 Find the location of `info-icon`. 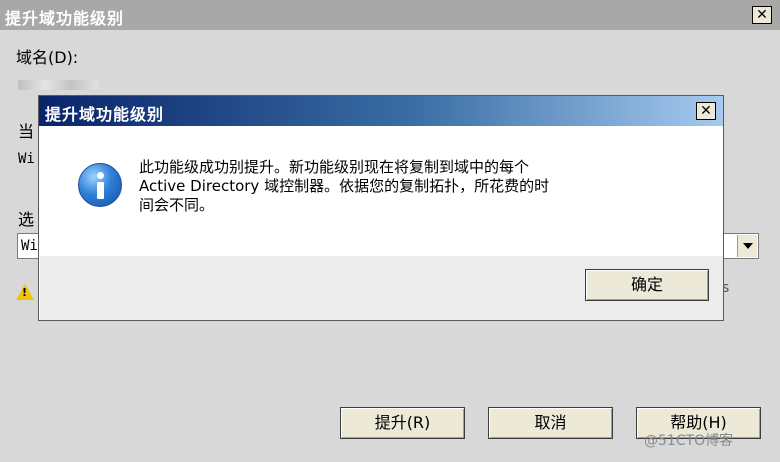

info-icon is located at coordinates (100, 185).